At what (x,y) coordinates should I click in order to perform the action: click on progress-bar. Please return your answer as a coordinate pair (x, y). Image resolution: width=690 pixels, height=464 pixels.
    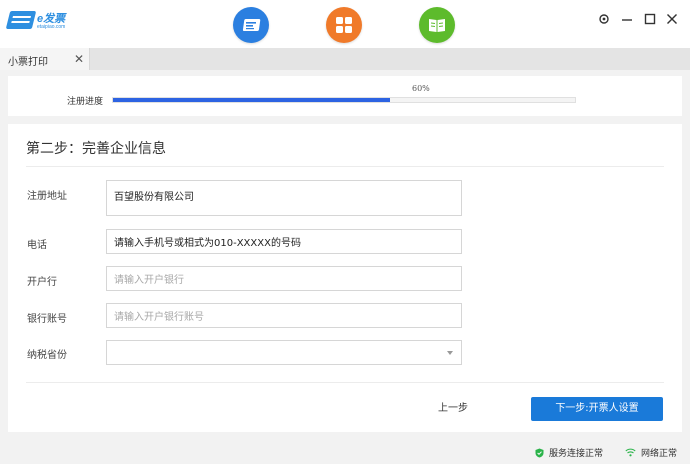
    Looking at the image, I should click on (344, 100).